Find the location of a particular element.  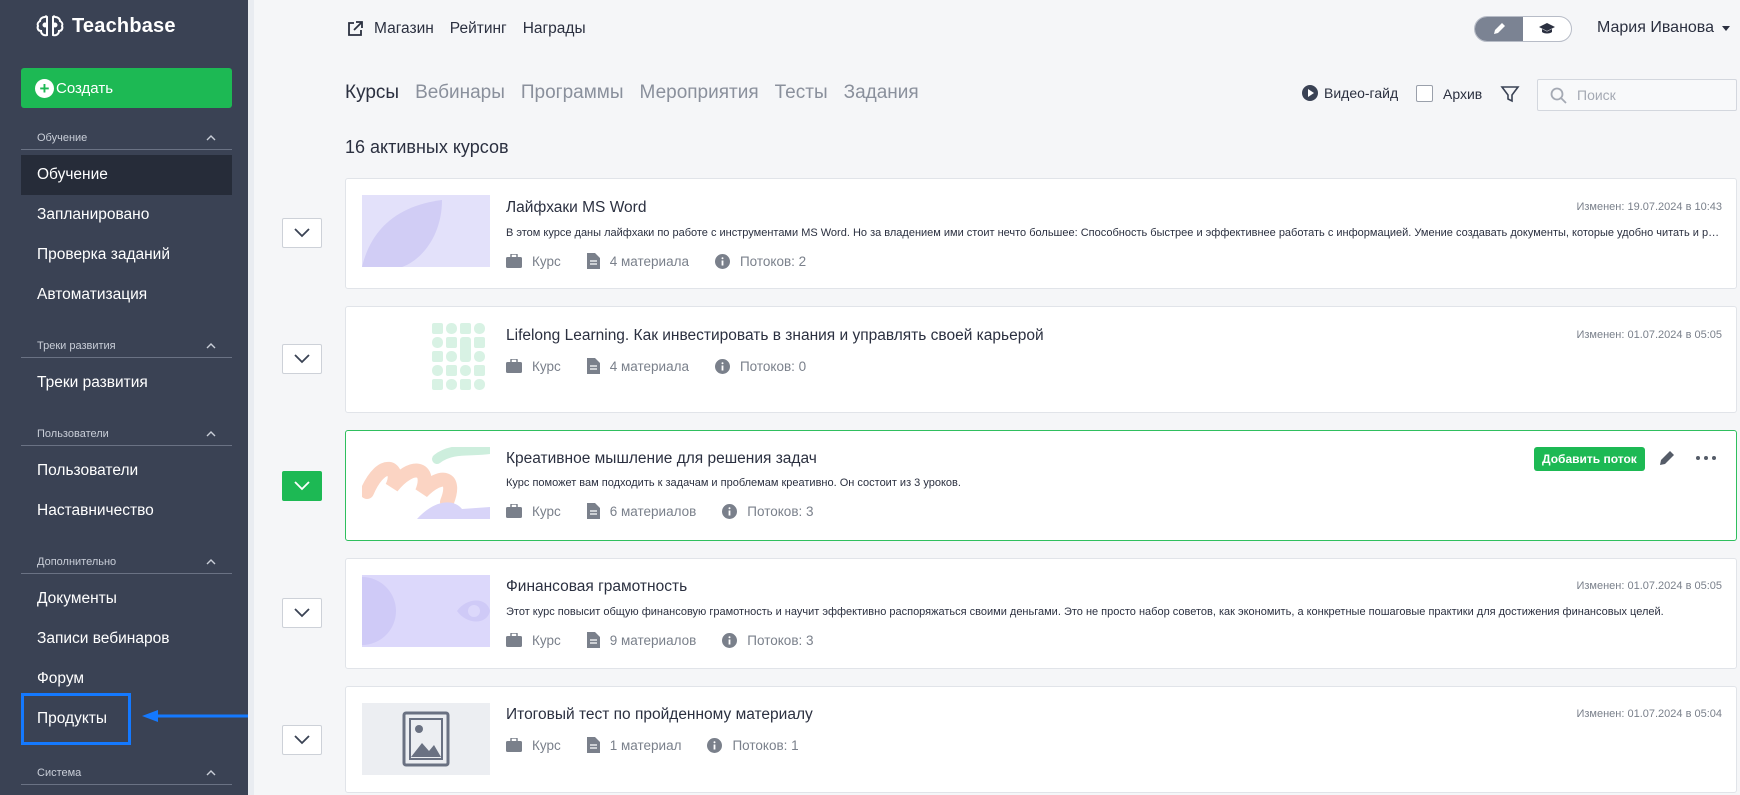

sidebar-item-products: Продукты is located at coordinates (76, 719).